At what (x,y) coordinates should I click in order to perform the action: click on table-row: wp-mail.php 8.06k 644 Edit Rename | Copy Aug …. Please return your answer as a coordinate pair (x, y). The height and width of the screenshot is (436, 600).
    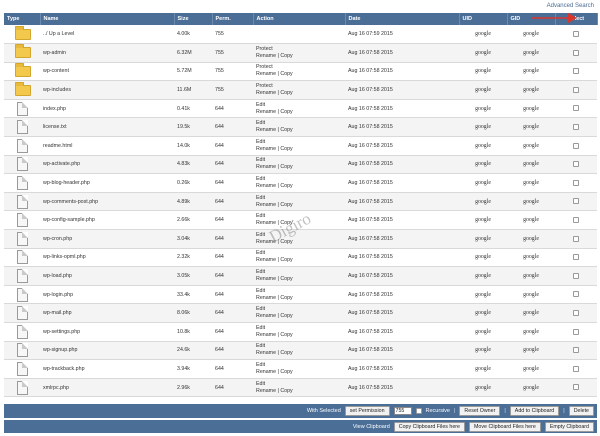
    Looking at the image, I should click on (300, 313).